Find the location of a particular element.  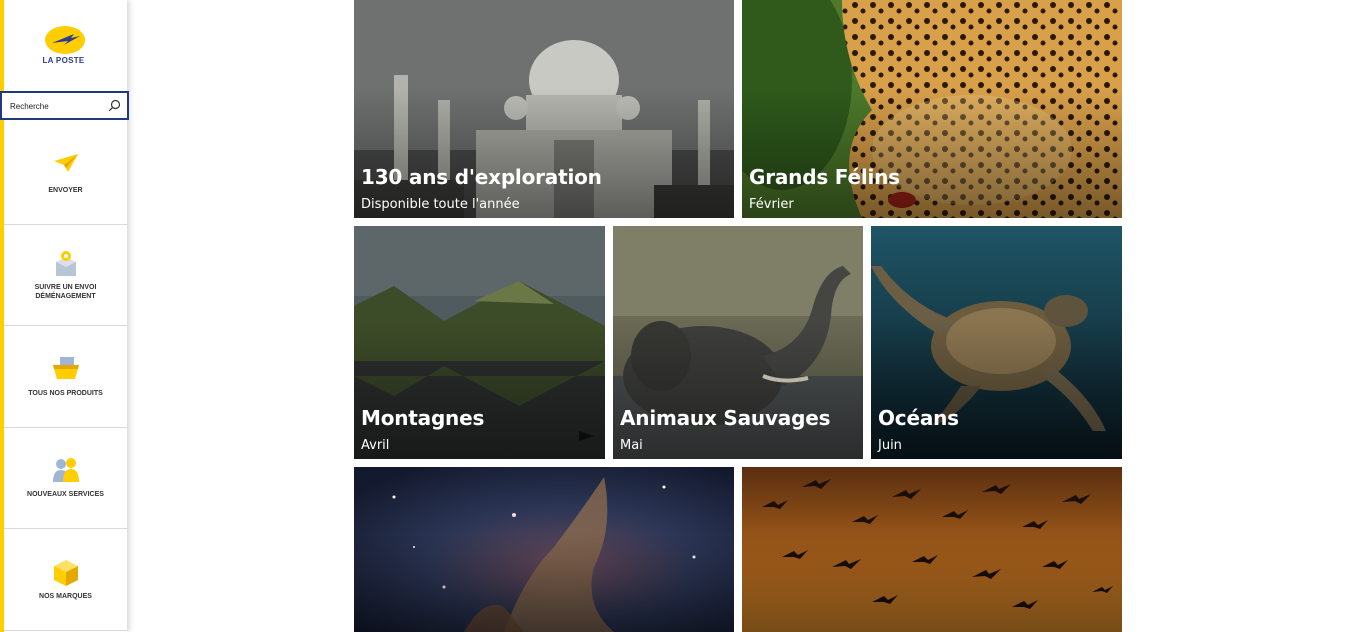

search-input: Recherche is located at coordinates (29, 106).